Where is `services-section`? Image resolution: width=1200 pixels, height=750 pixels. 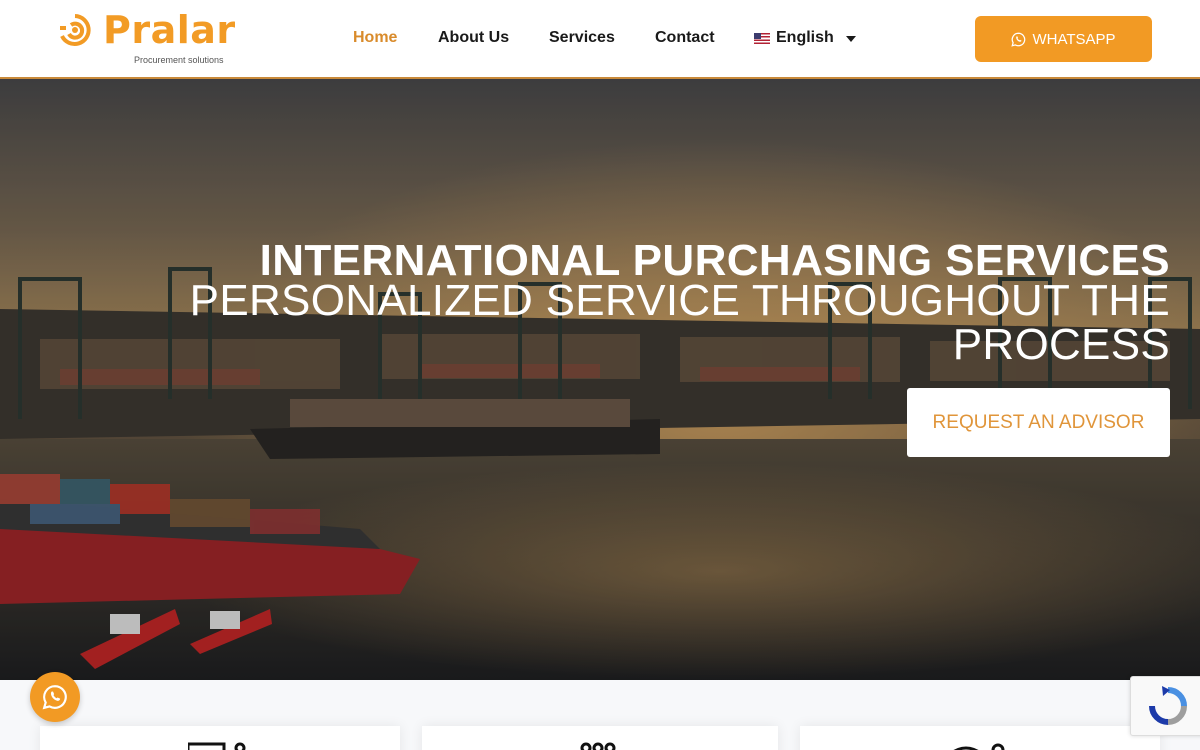 services-section is located at coordinates (600, 715).